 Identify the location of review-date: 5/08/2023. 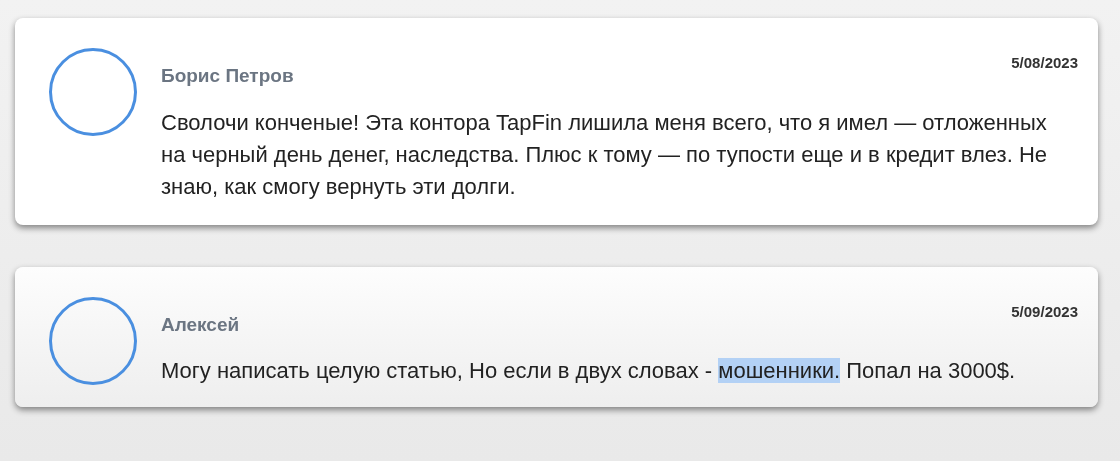
(1044, 63).